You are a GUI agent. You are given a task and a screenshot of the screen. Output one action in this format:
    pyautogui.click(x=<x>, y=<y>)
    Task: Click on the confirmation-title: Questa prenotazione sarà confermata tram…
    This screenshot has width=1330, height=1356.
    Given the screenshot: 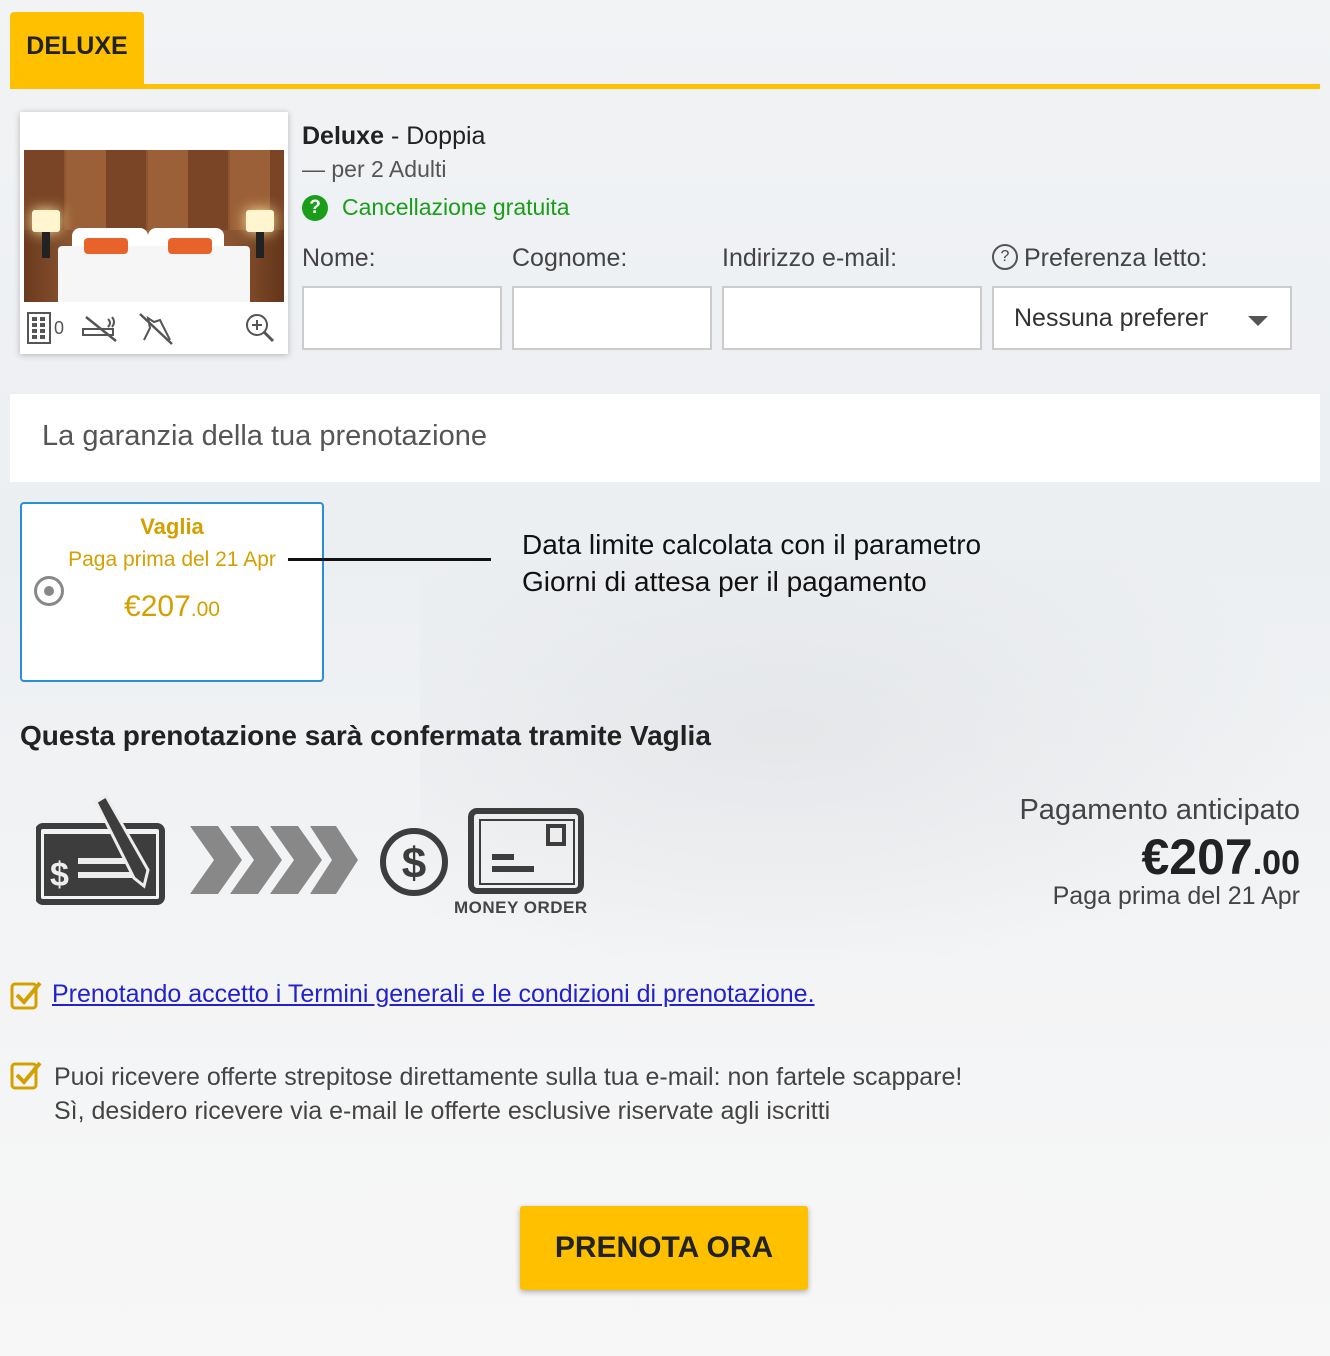 What is the action you would take?
    pyautogui.click(x=365, y=735)
    